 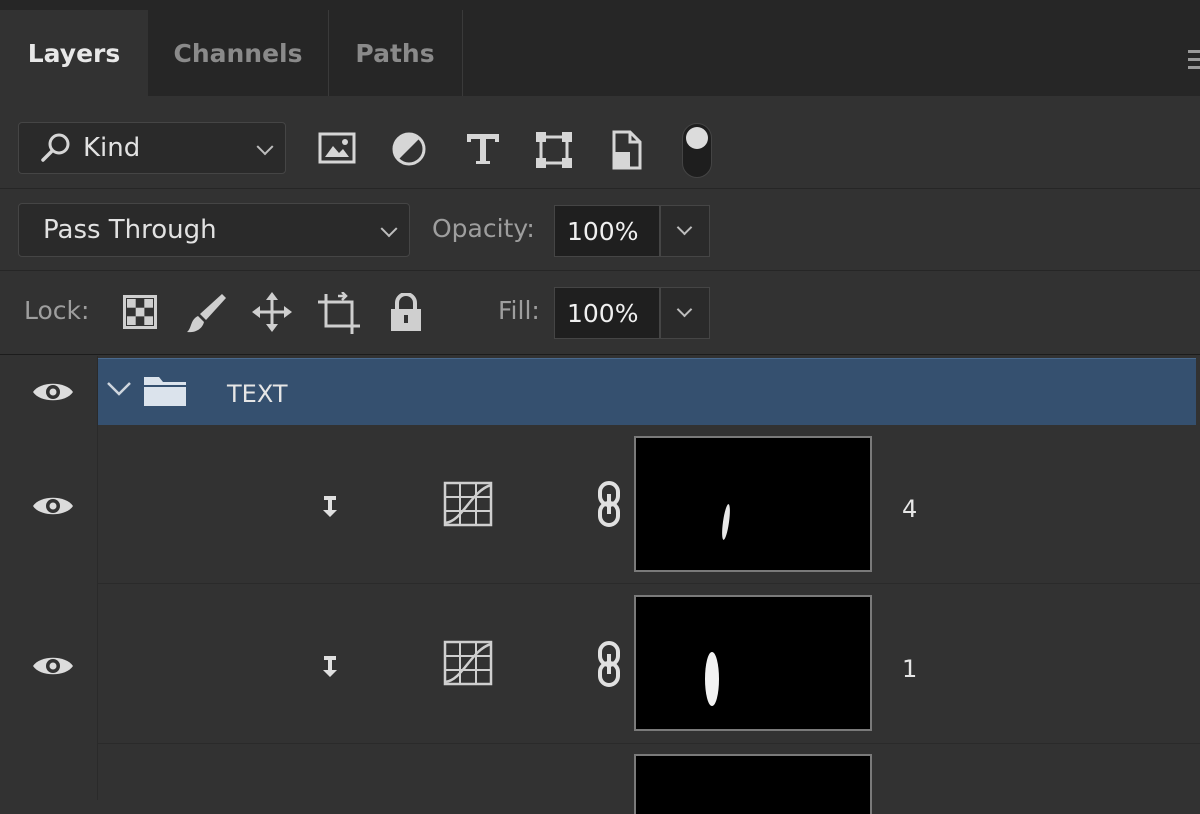 What do you see at coordinates (165, 391) in the screenshot?
I see `folder-icon` at bounding box center [165, 391].